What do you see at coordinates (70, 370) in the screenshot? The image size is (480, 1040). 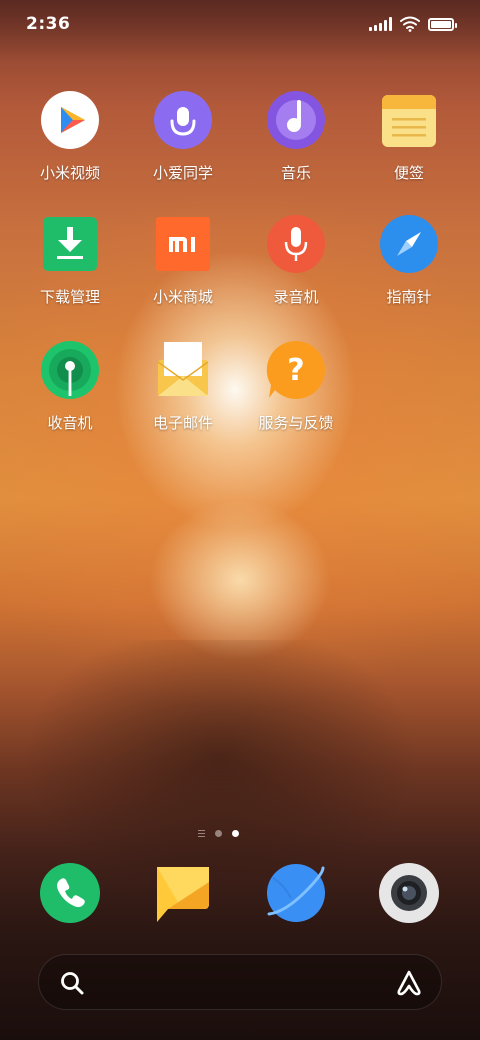 I see `radio-icon` at bounding box center [70, 370].